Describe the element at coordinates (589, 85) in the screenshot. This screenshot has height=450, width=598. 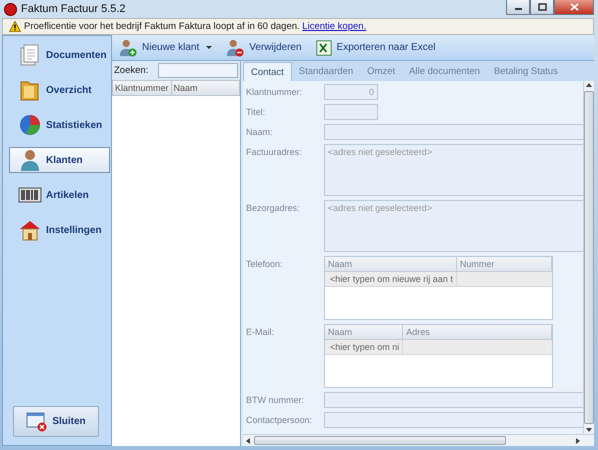
I see `scroll-up-arrow-icon` at that location.